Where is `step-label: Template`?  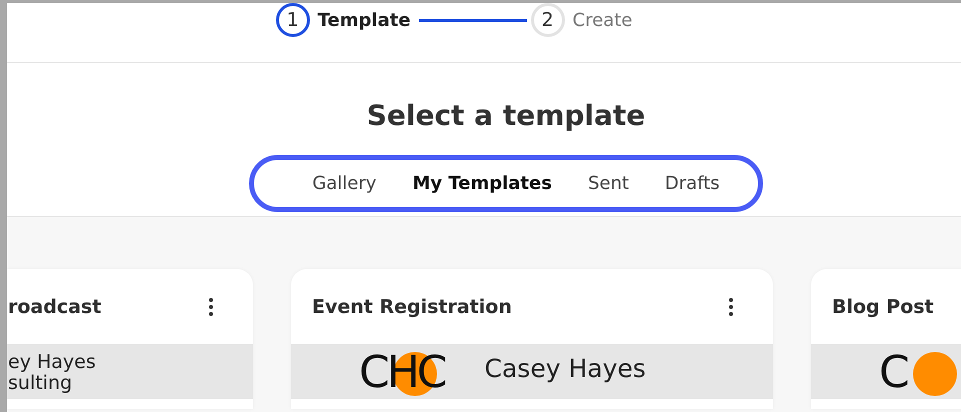
step-label: Template is located at coordinates (364, 20).